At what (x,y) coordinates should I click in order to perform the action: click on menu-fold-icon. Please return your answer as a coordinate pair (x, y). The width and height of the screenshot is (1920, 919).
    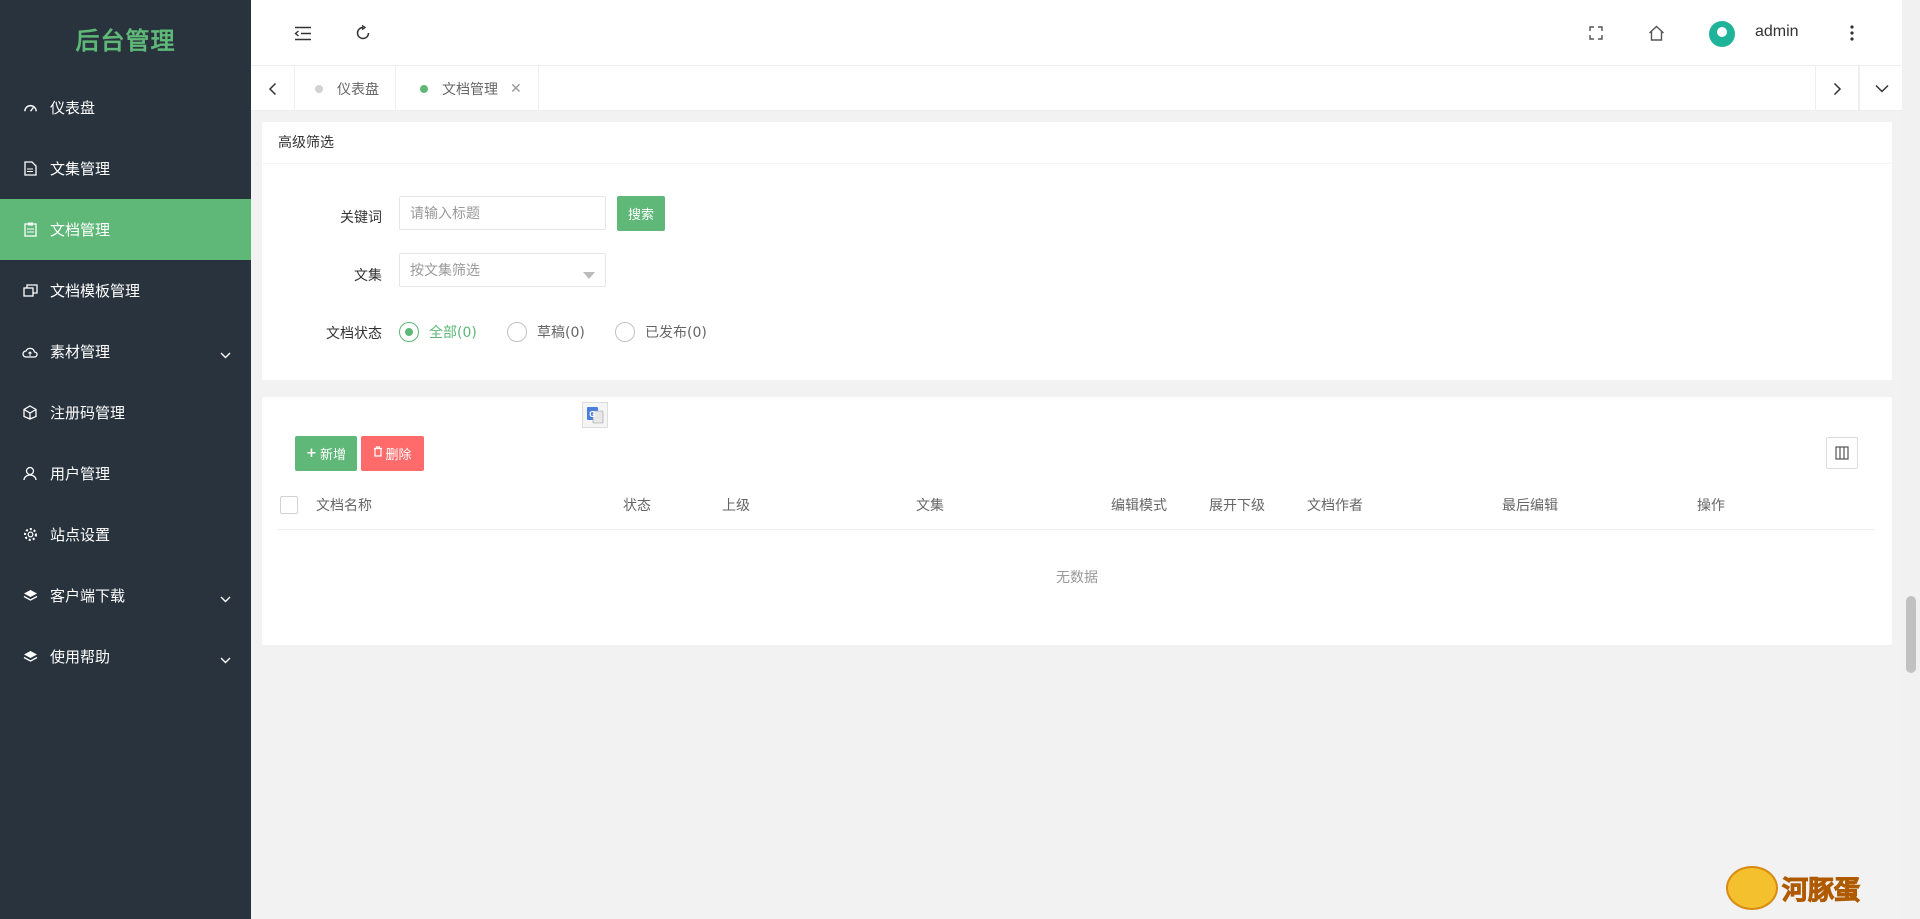
    Looking at the image, I should click on (303, 33).